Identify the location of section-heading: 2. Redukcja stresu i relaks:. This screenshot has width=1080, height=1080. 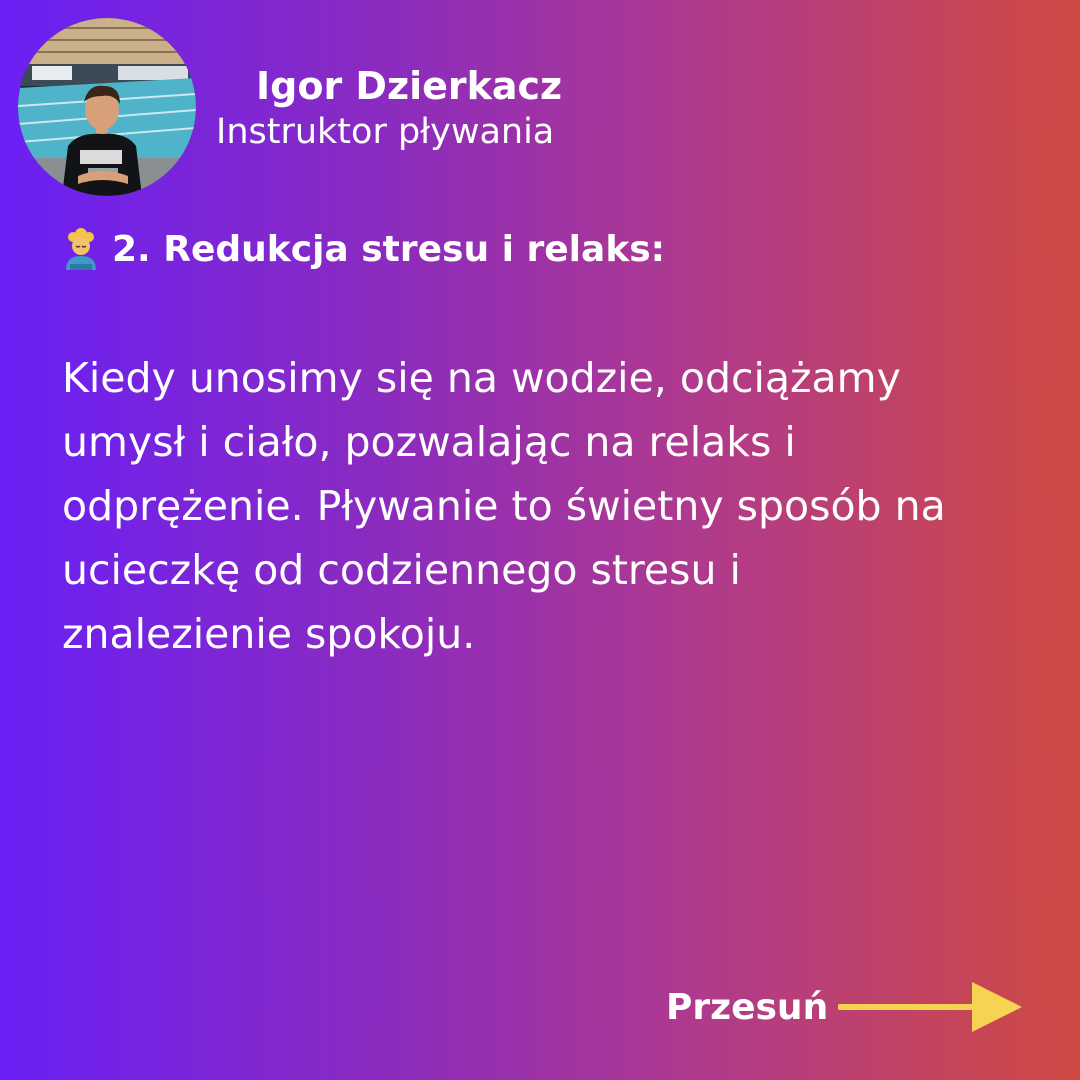
(363, 249).